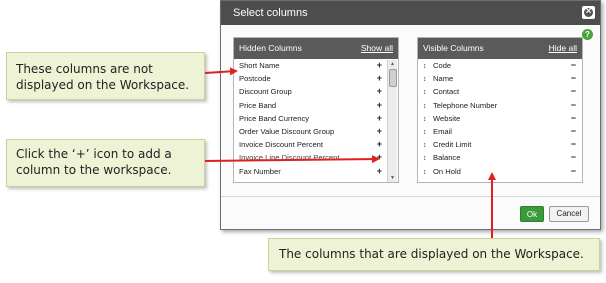 The image size is (606, 283). What do you see at coordinates (453, 48) in the screenshot?
I see `visible-columns-title: Visible Columns` at bounding box center [453, 48].